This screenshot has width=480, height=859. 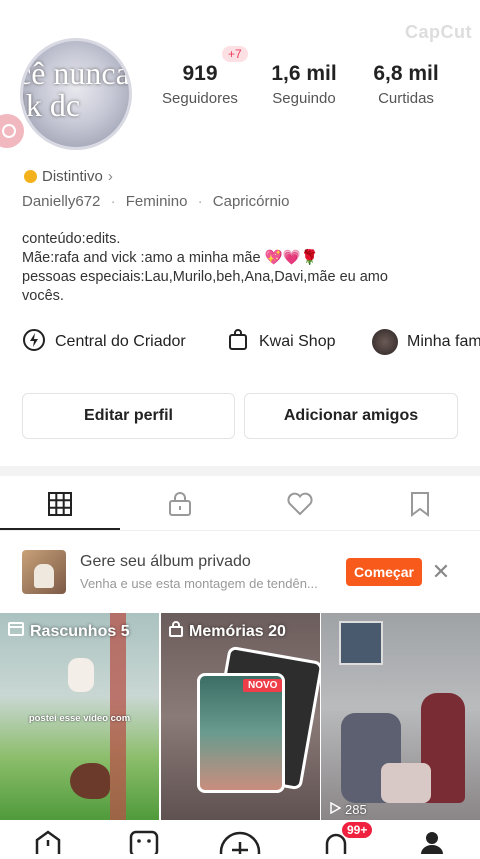 What do you see at coordinates (304, 73) in the screenshot?
I see `following-count: 1,6 mil` at bounding box center [304, 73].